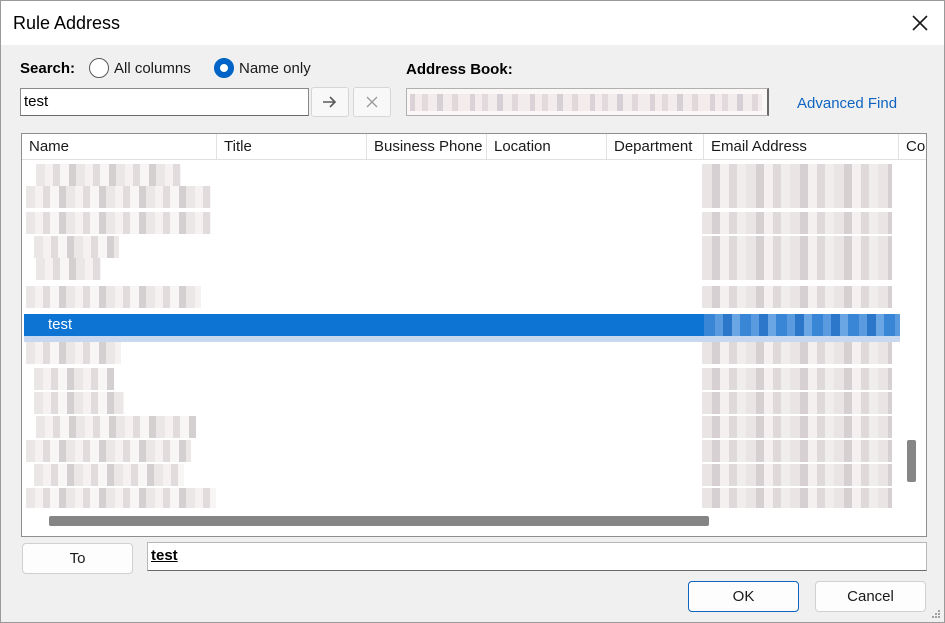 The height and width of the screenshot is (623, 945). What do you see at coordinates (912, 146) in the screenshot?
I see `column-header-company: Co` at bounding box center [912, 146].